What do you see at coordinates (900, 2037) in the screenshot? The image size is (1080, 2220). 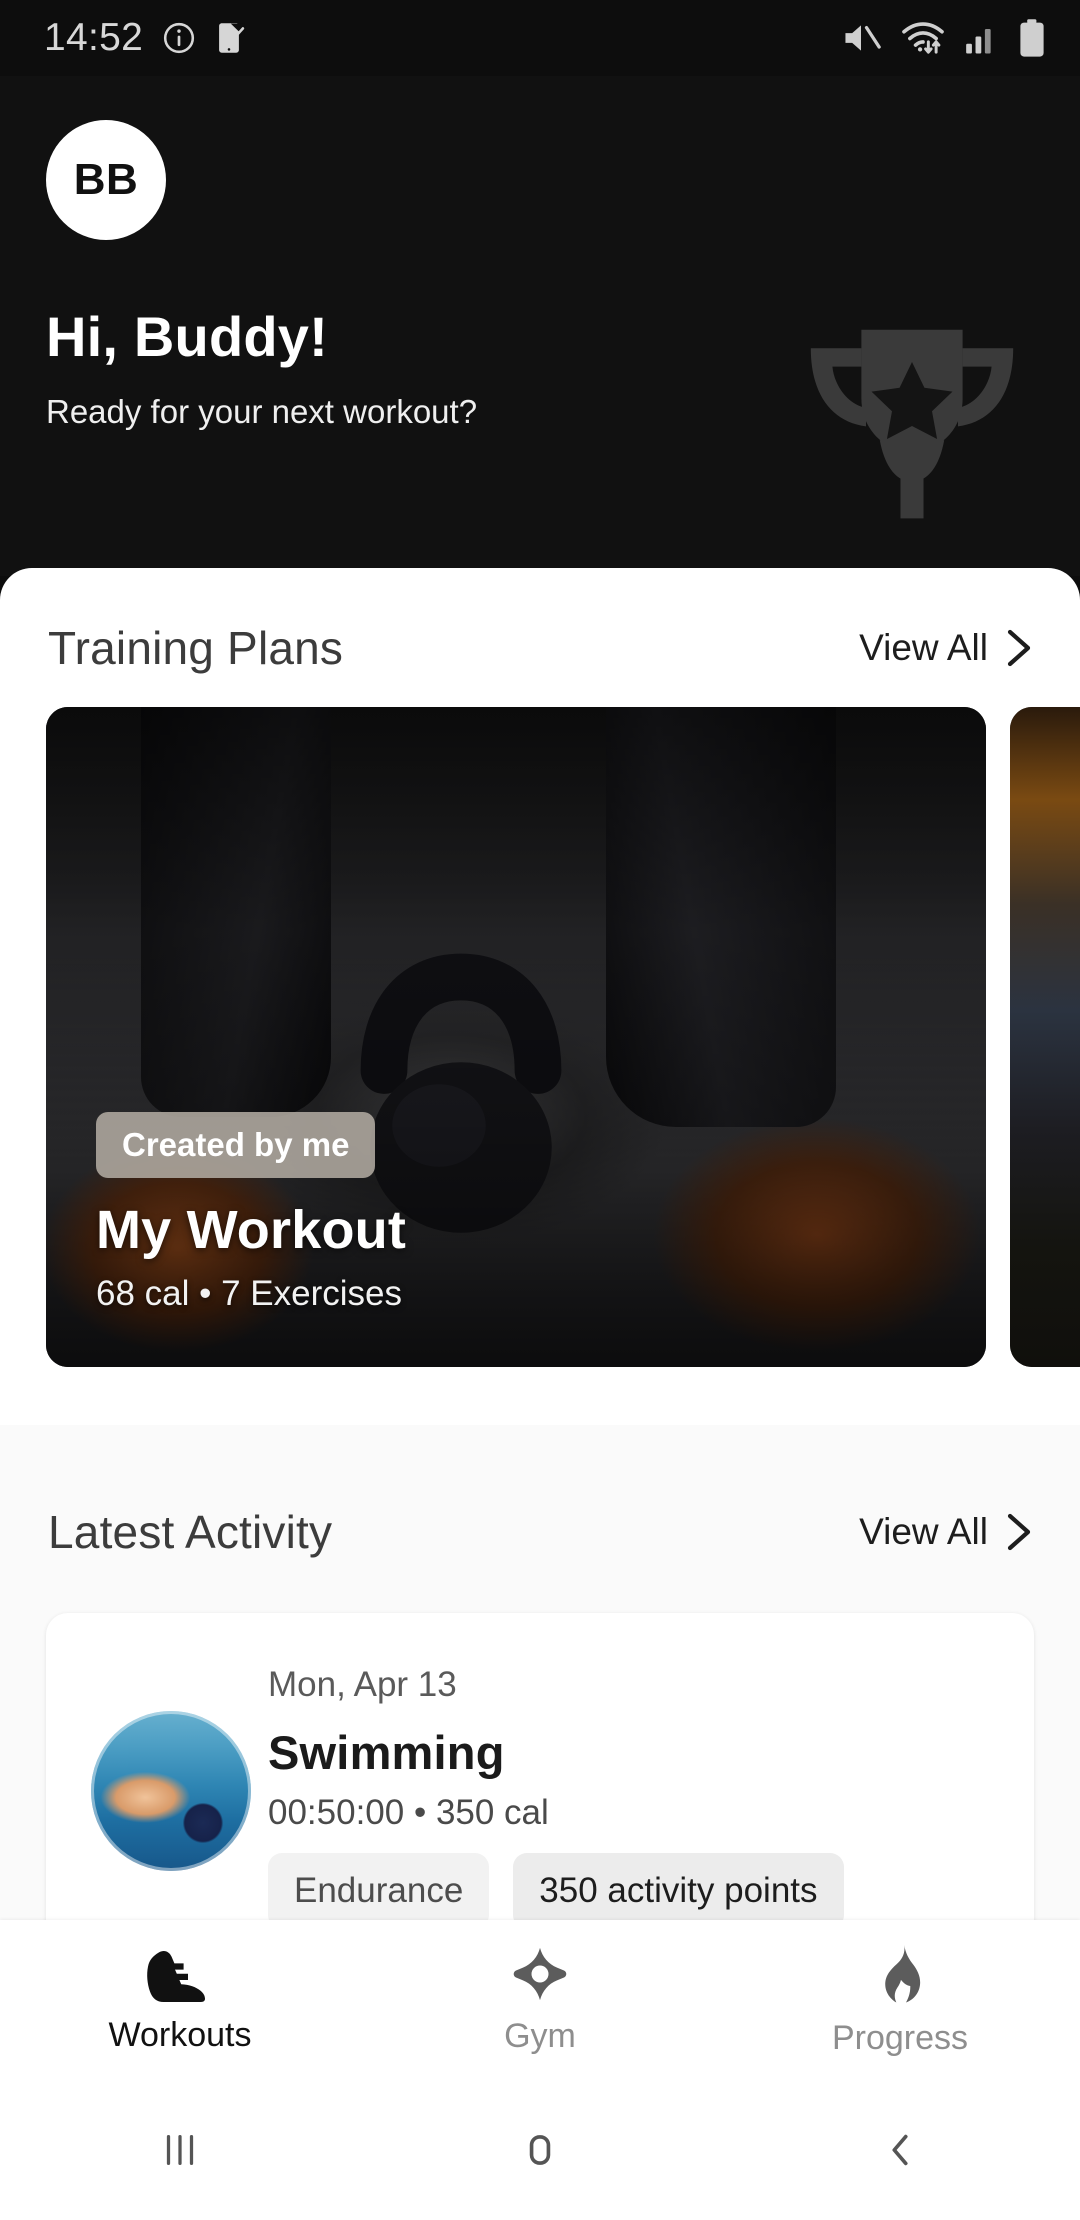 I see `tab-label-progress: Progress` at bounding box center [900, 2037].